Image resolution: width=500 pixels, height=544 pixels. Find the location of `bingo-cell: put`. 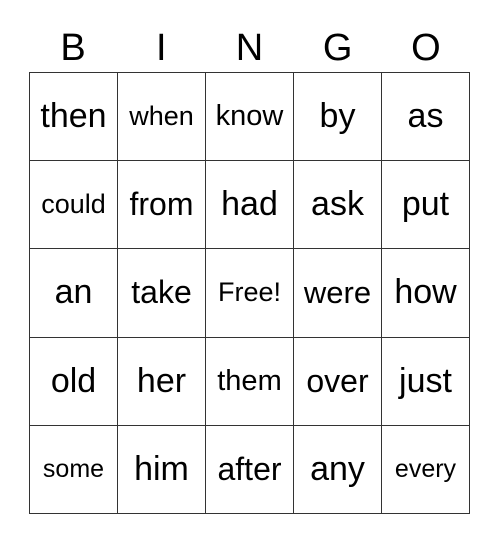

bingo-cell: put is located at coordinates (426, 205).